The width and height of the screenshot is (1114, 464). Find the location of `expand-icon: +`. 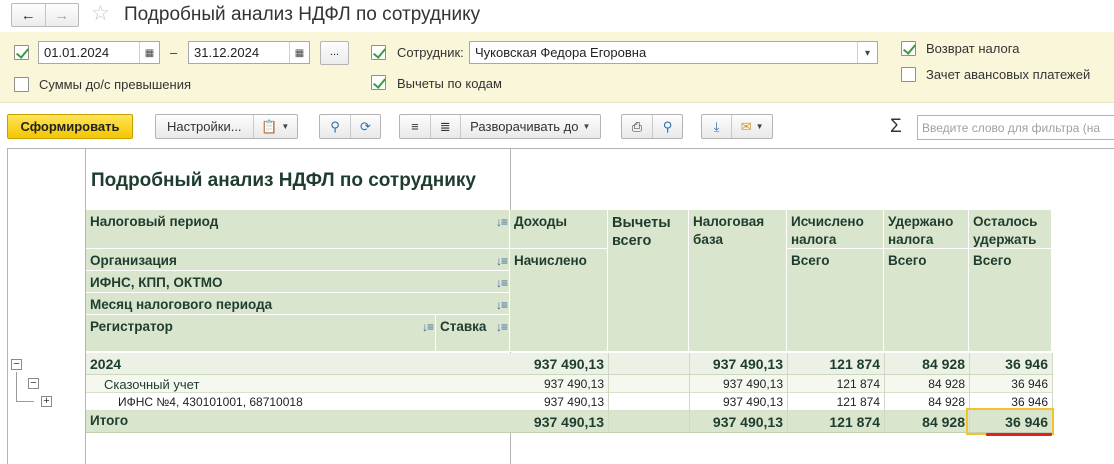

expand-icon: + is located at coordinates (46, 401).